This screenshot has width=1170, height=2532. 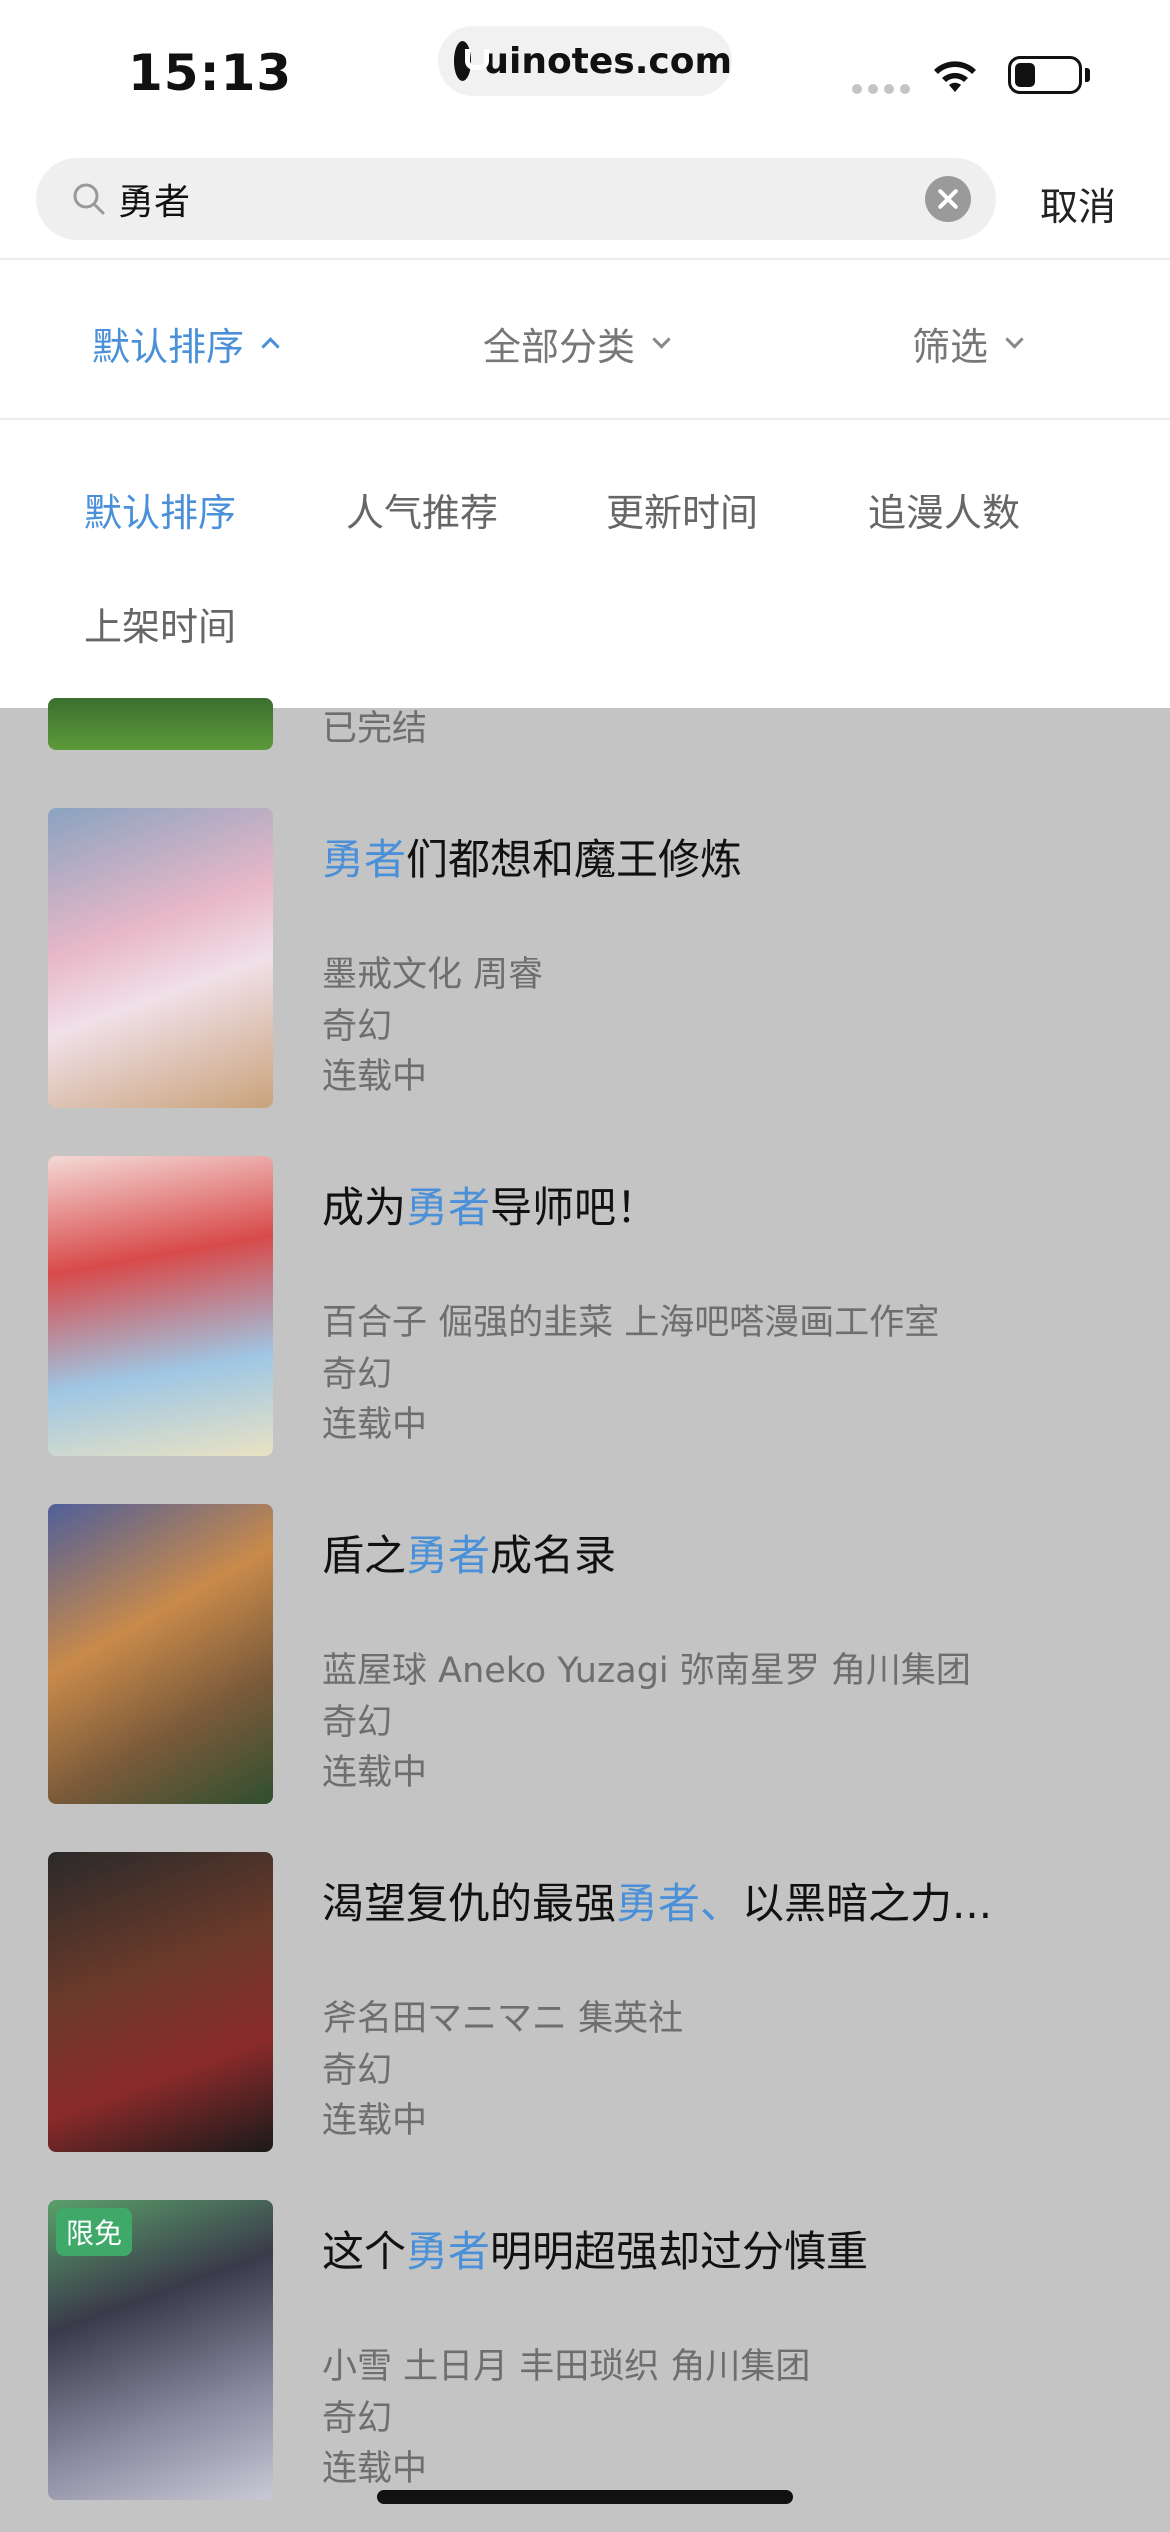 What do you see at coordinates (160, 2350) in the screenshot?
I see `comic-cover: 限免` at bounding box center [160, 2350].